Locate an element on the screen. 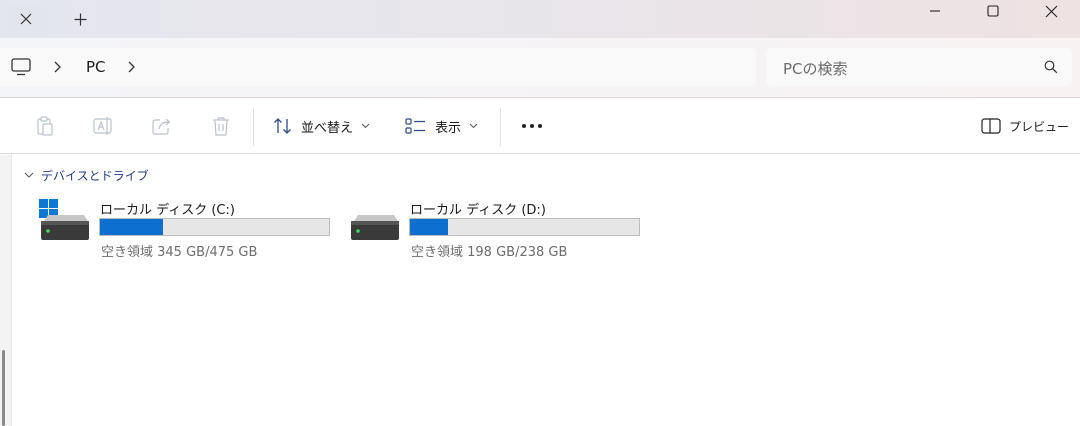 This screenshot has height=426, width=1080. window-controls is located at coordinates (993, 15).